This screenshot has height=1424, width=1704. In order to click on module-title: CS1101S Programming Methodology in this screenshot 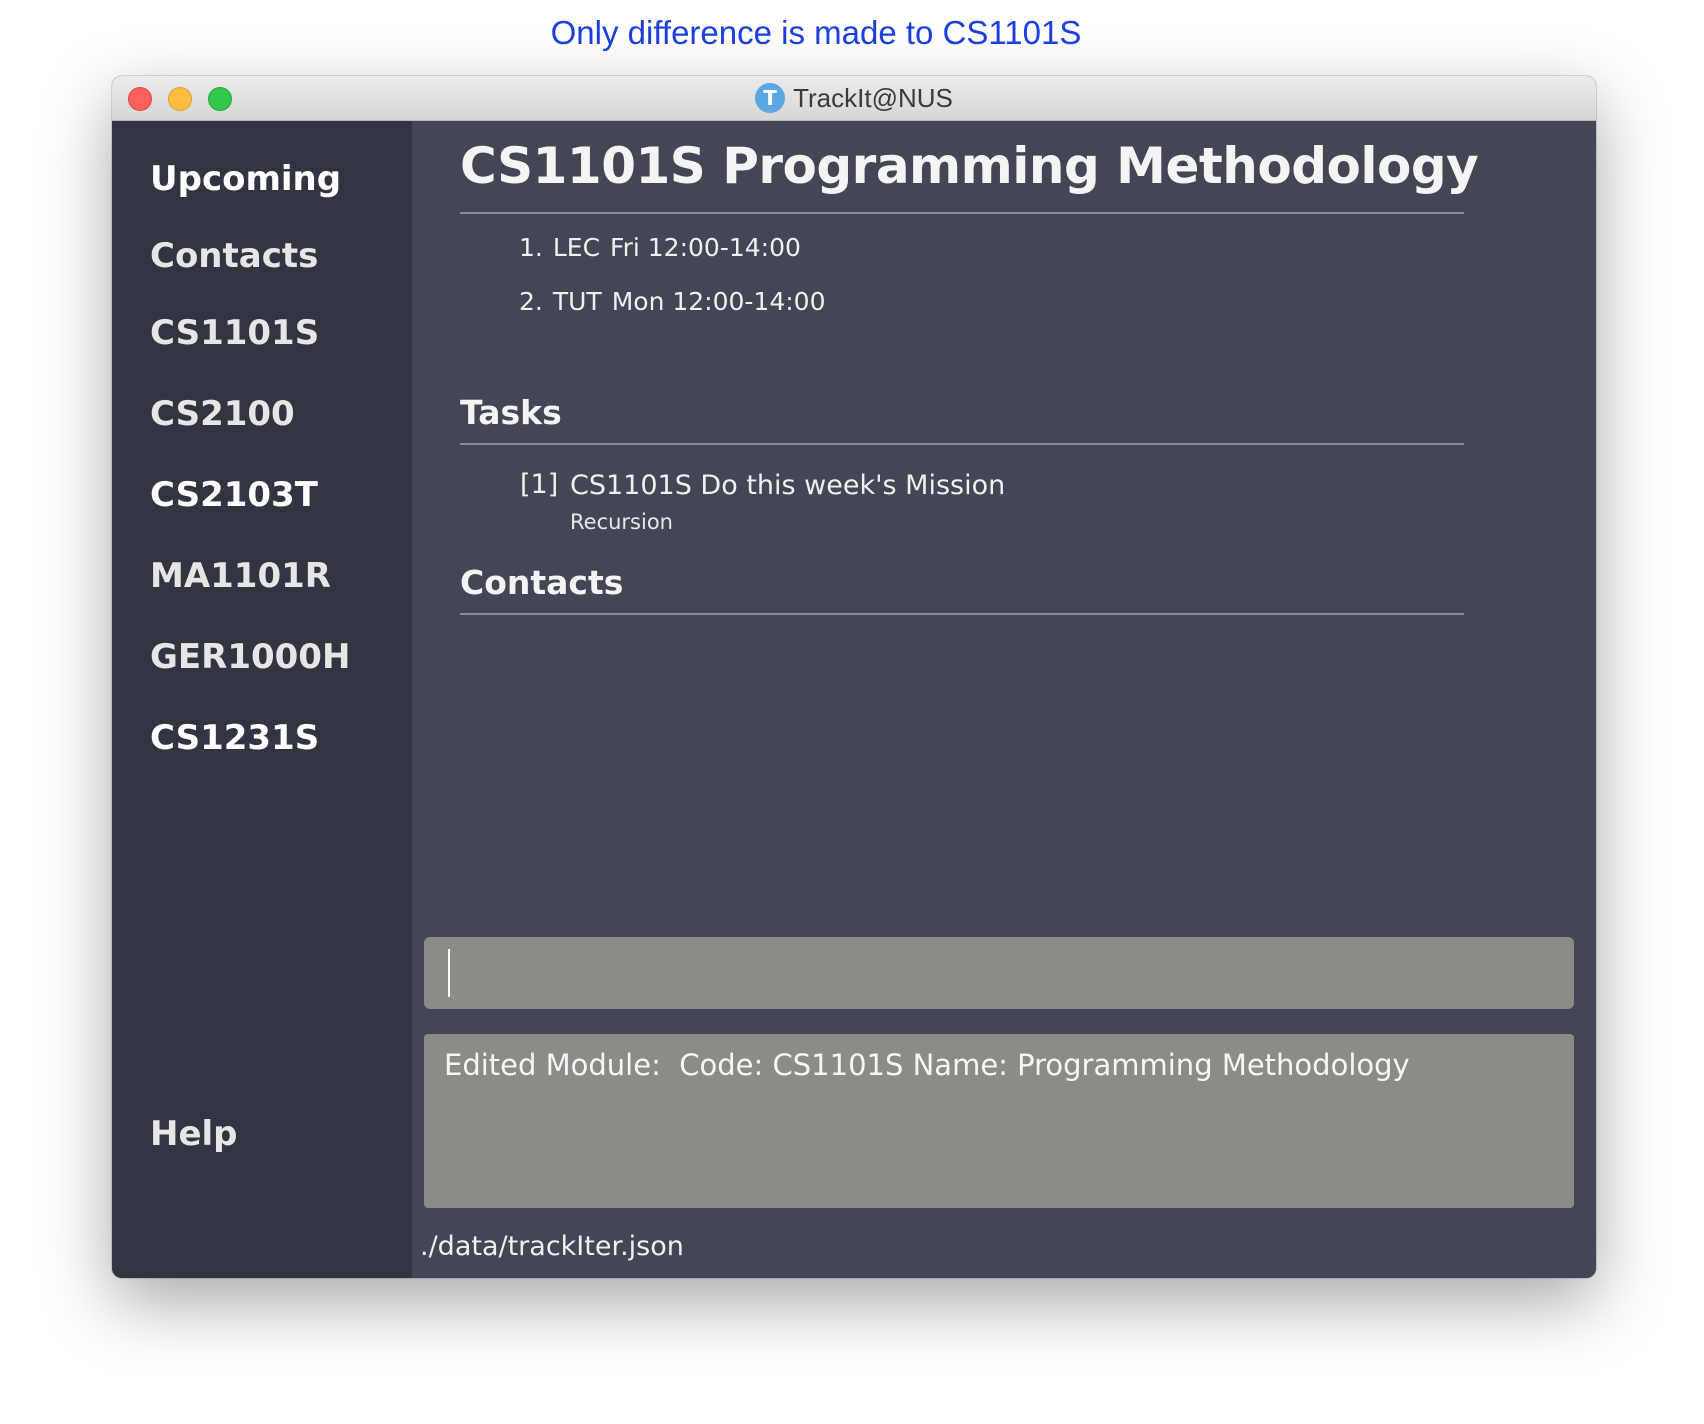, I will do `click(969, 166)`.